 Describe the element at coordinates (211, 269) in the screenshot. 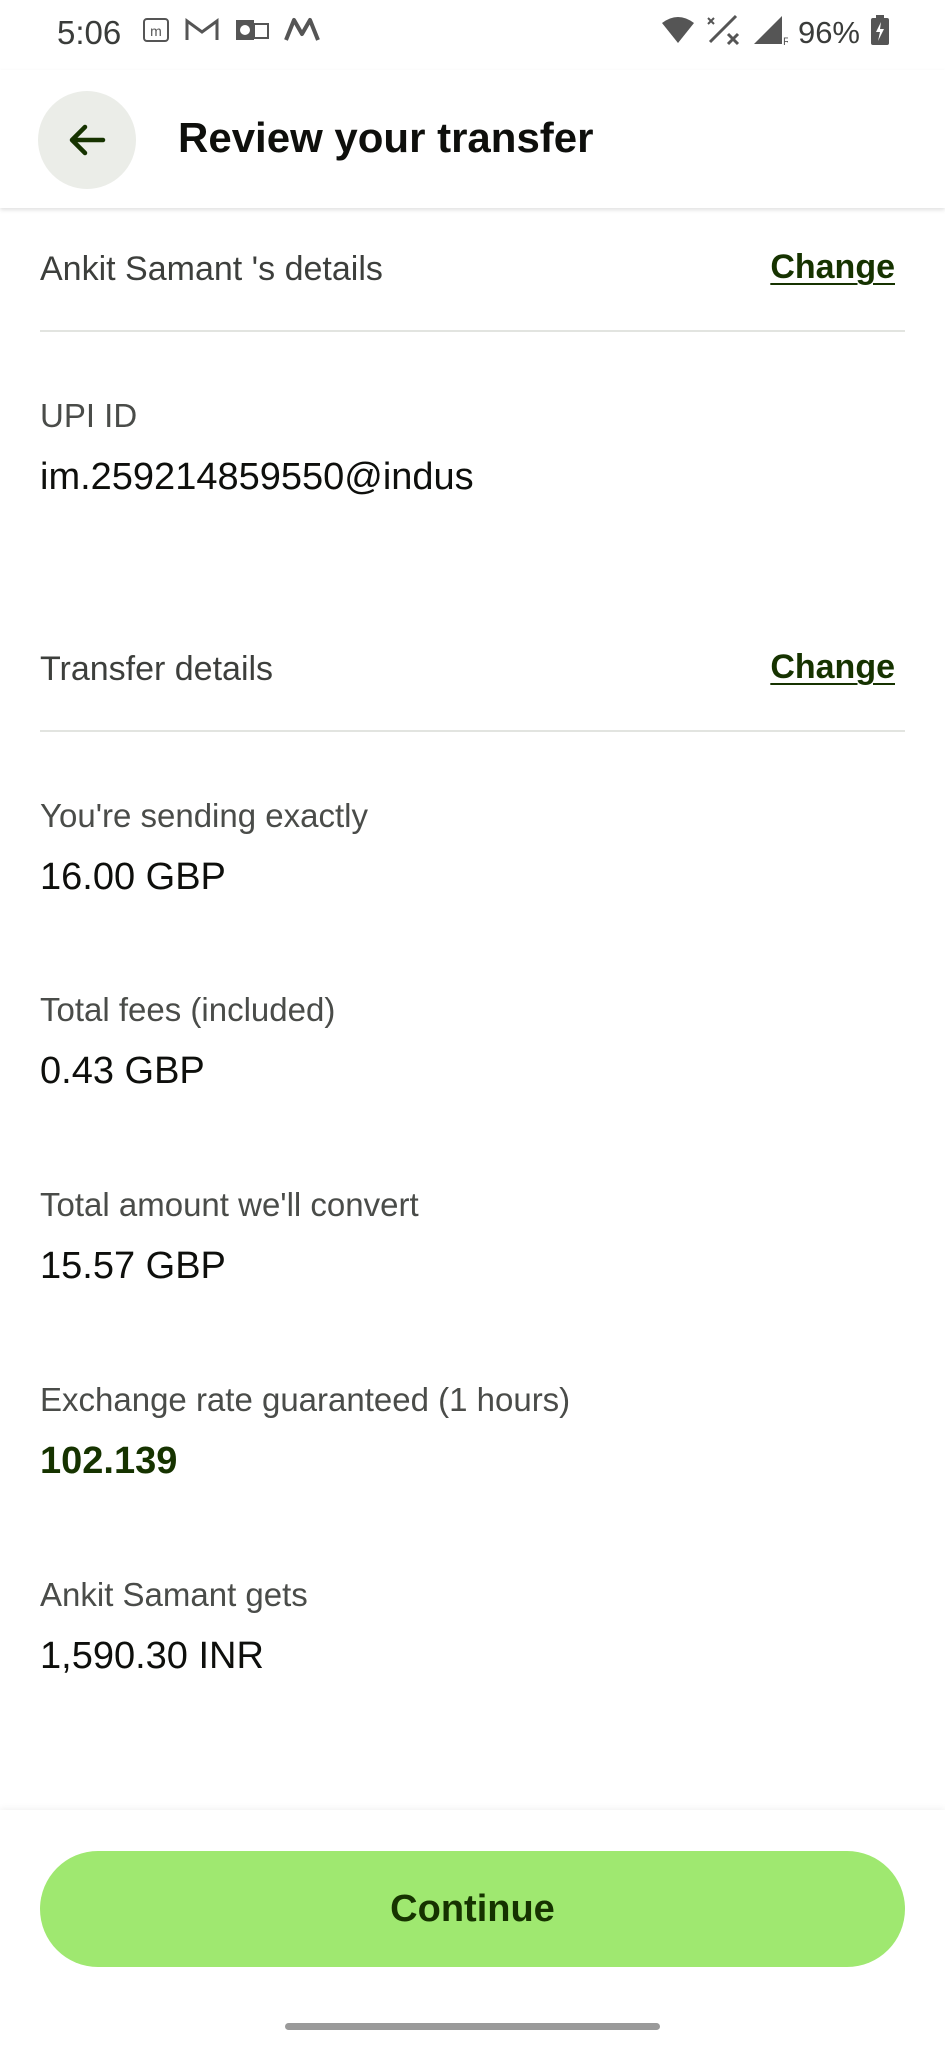

I see `recipient-section-label: Ankit Samant 's details` at that location.